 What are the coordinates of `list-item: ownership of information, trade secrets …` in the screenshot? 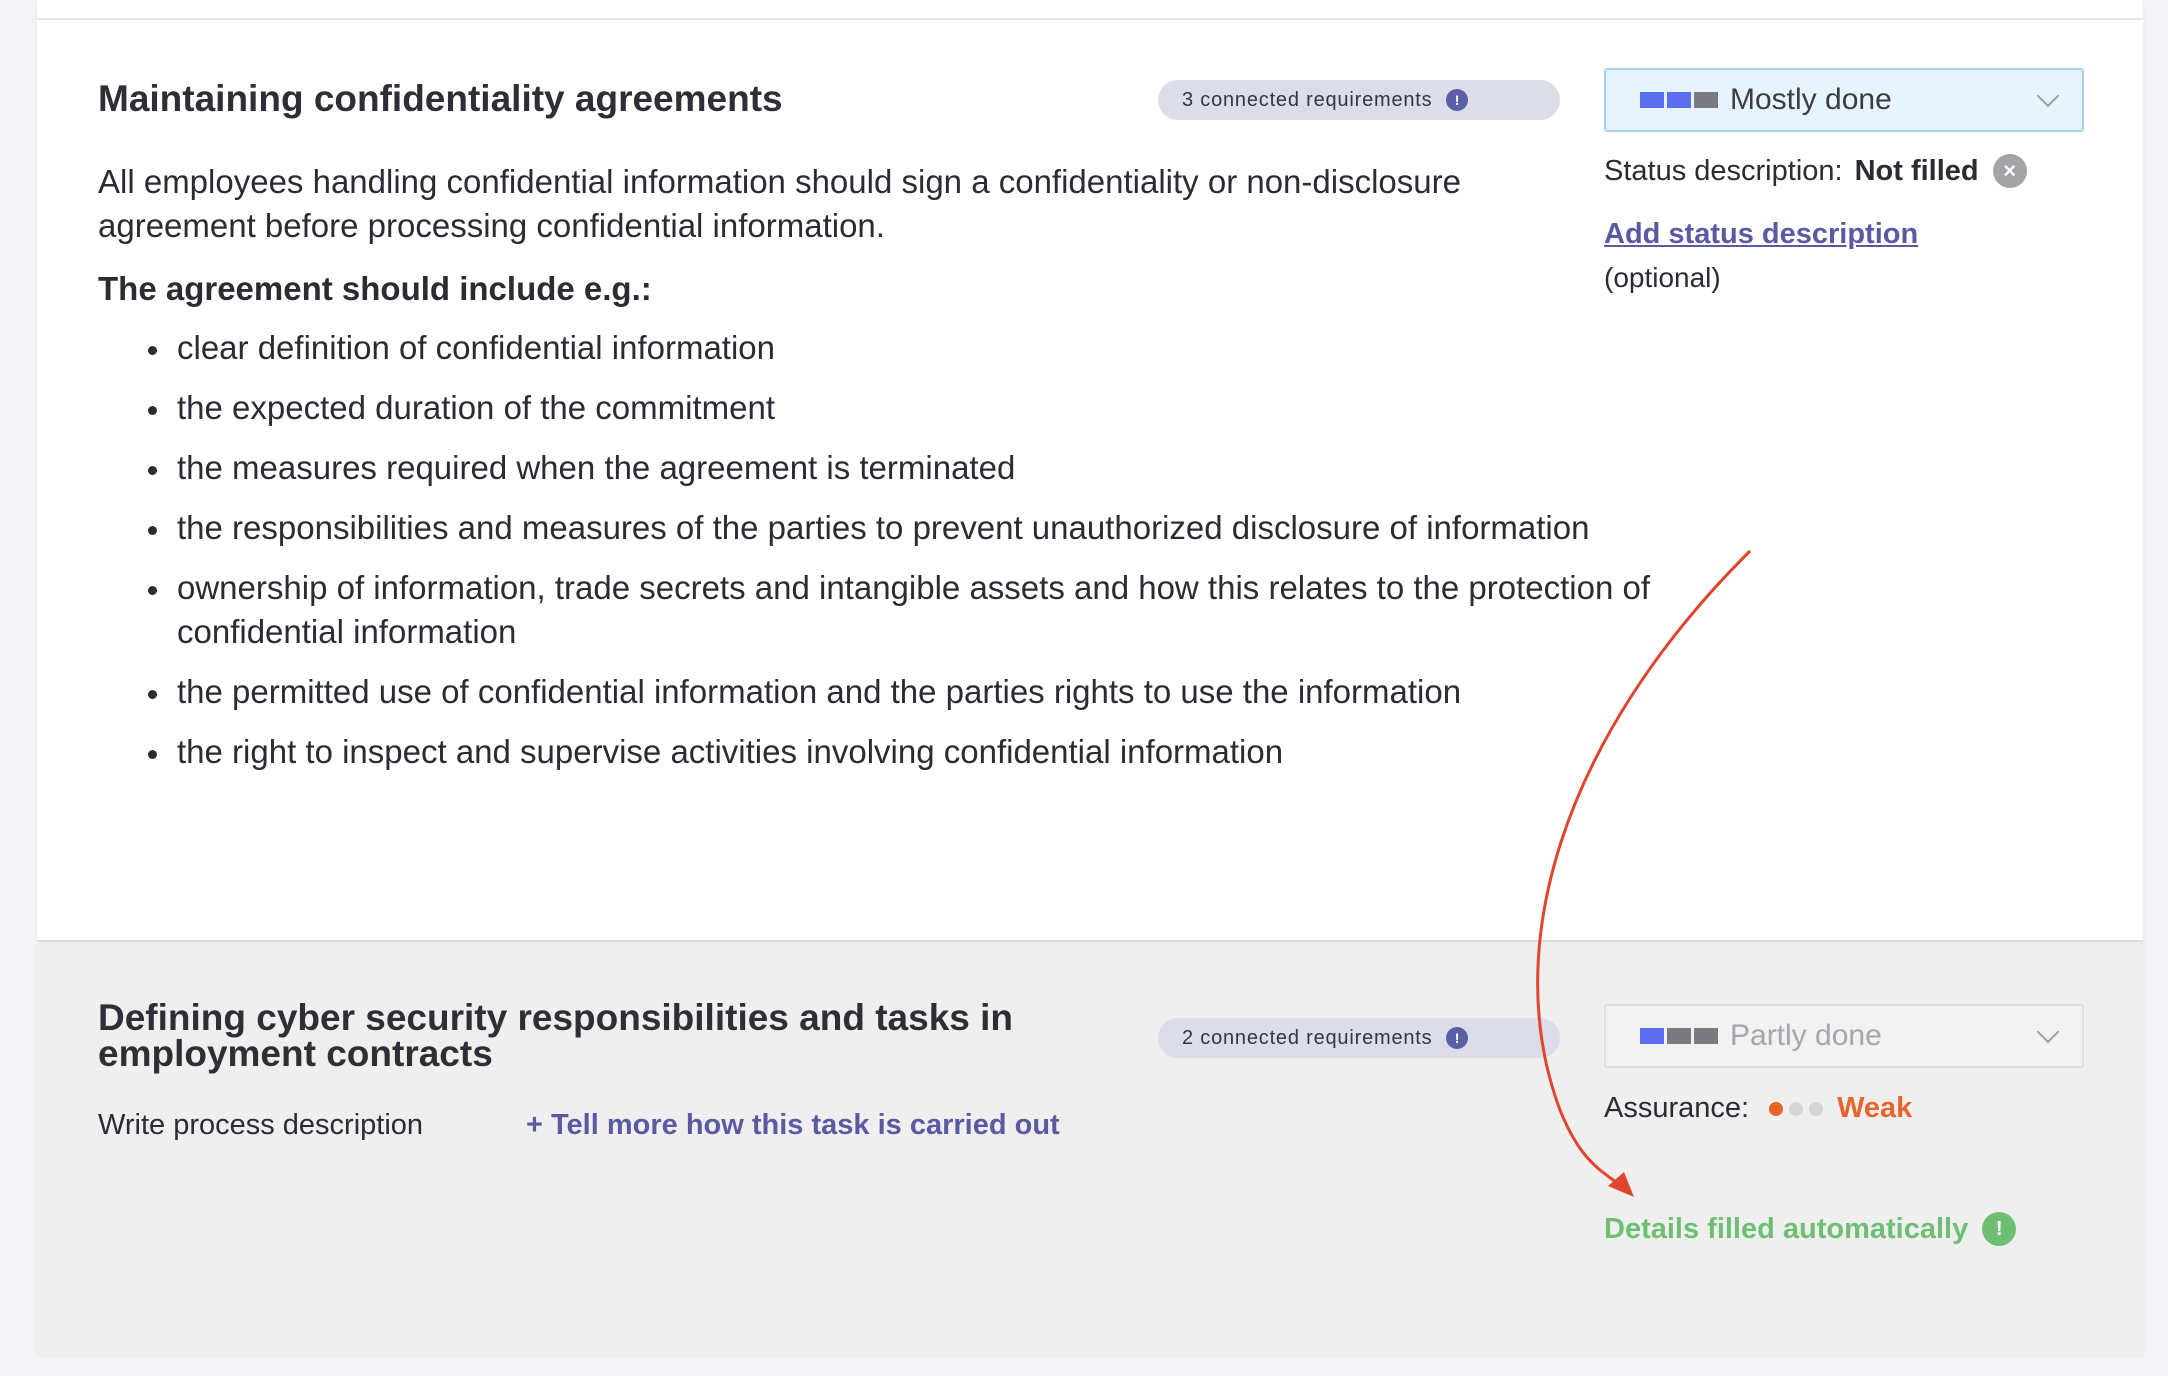 It's located at (902, 610).